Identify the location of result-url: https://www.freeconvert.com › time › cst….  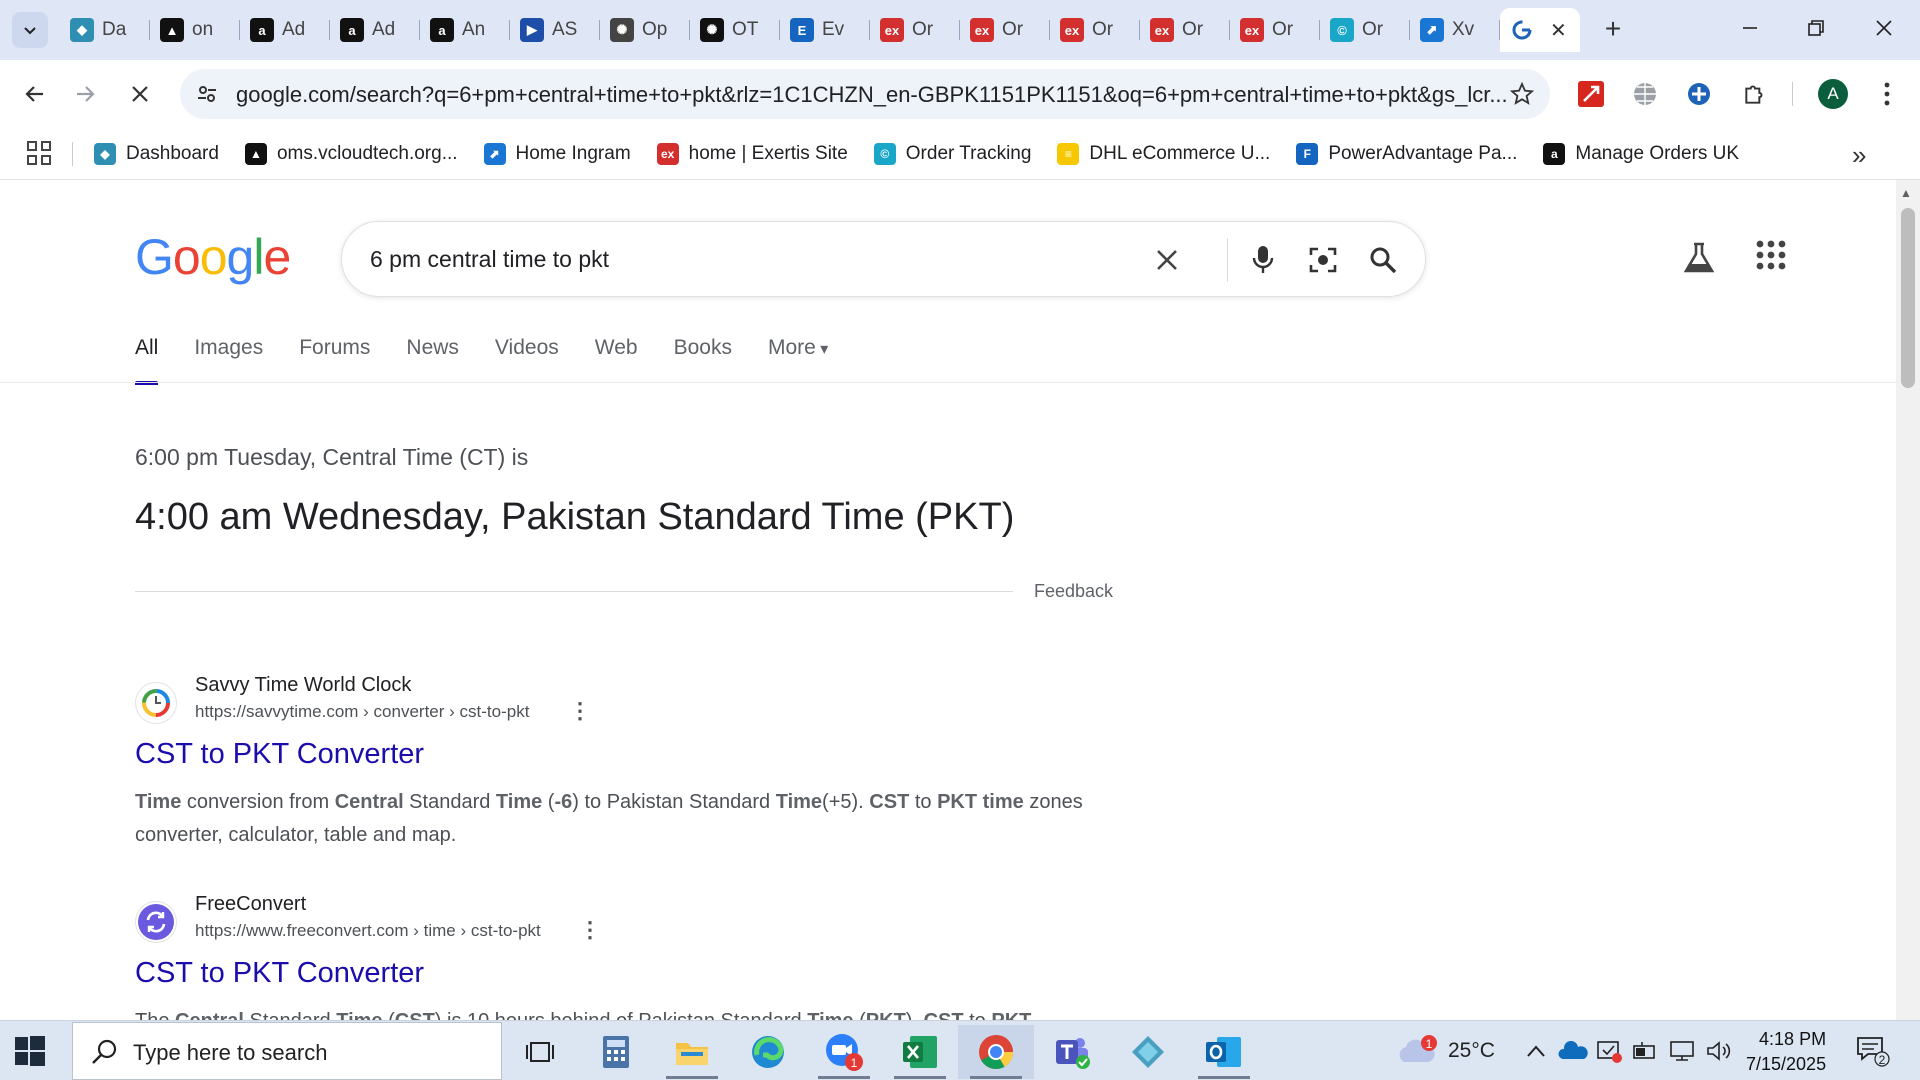
(368, 931).